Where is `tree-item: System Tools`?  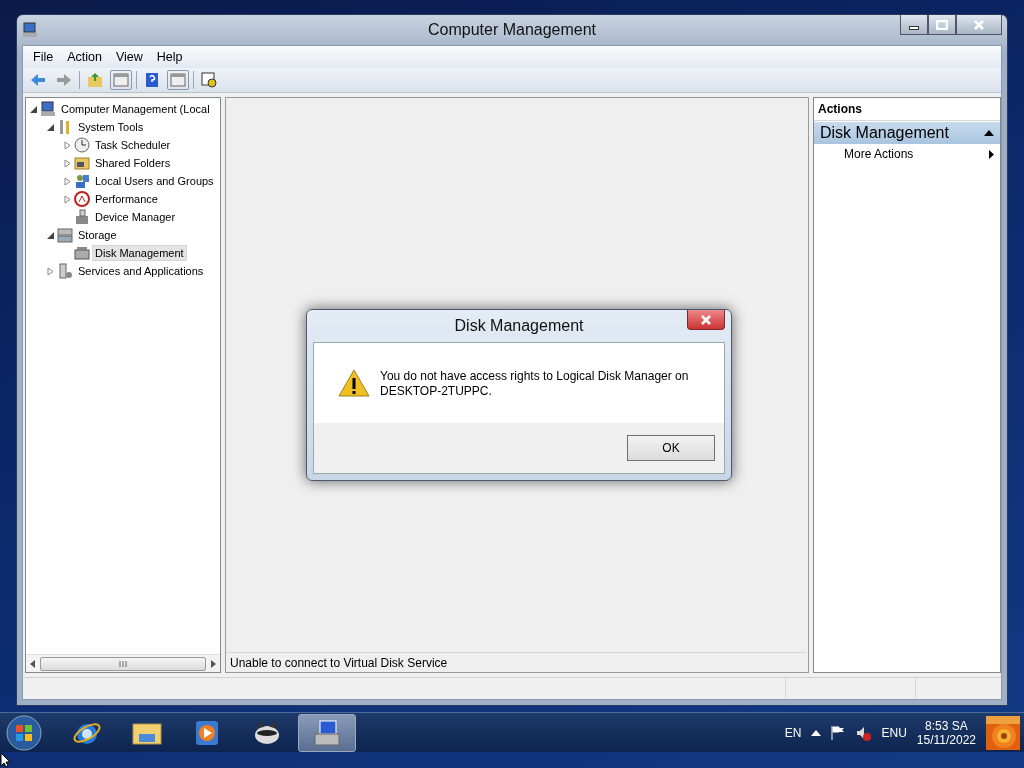 tree-item: System Tools is located at coordinates (111, 127).